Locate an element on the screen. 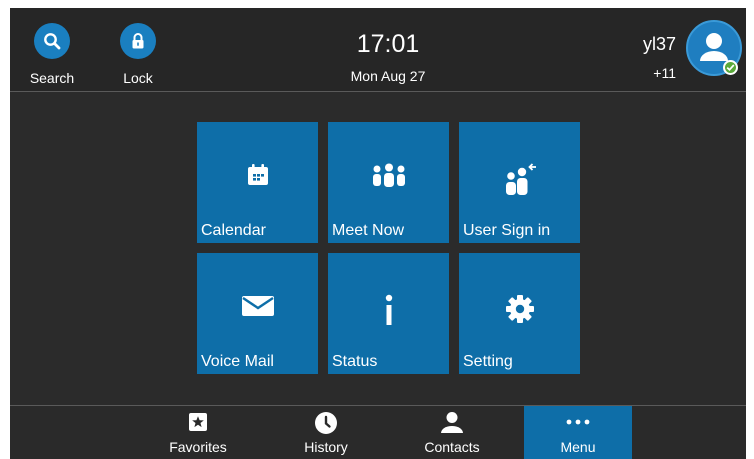  account-name: yl37 is located at coordinates (659, 44).